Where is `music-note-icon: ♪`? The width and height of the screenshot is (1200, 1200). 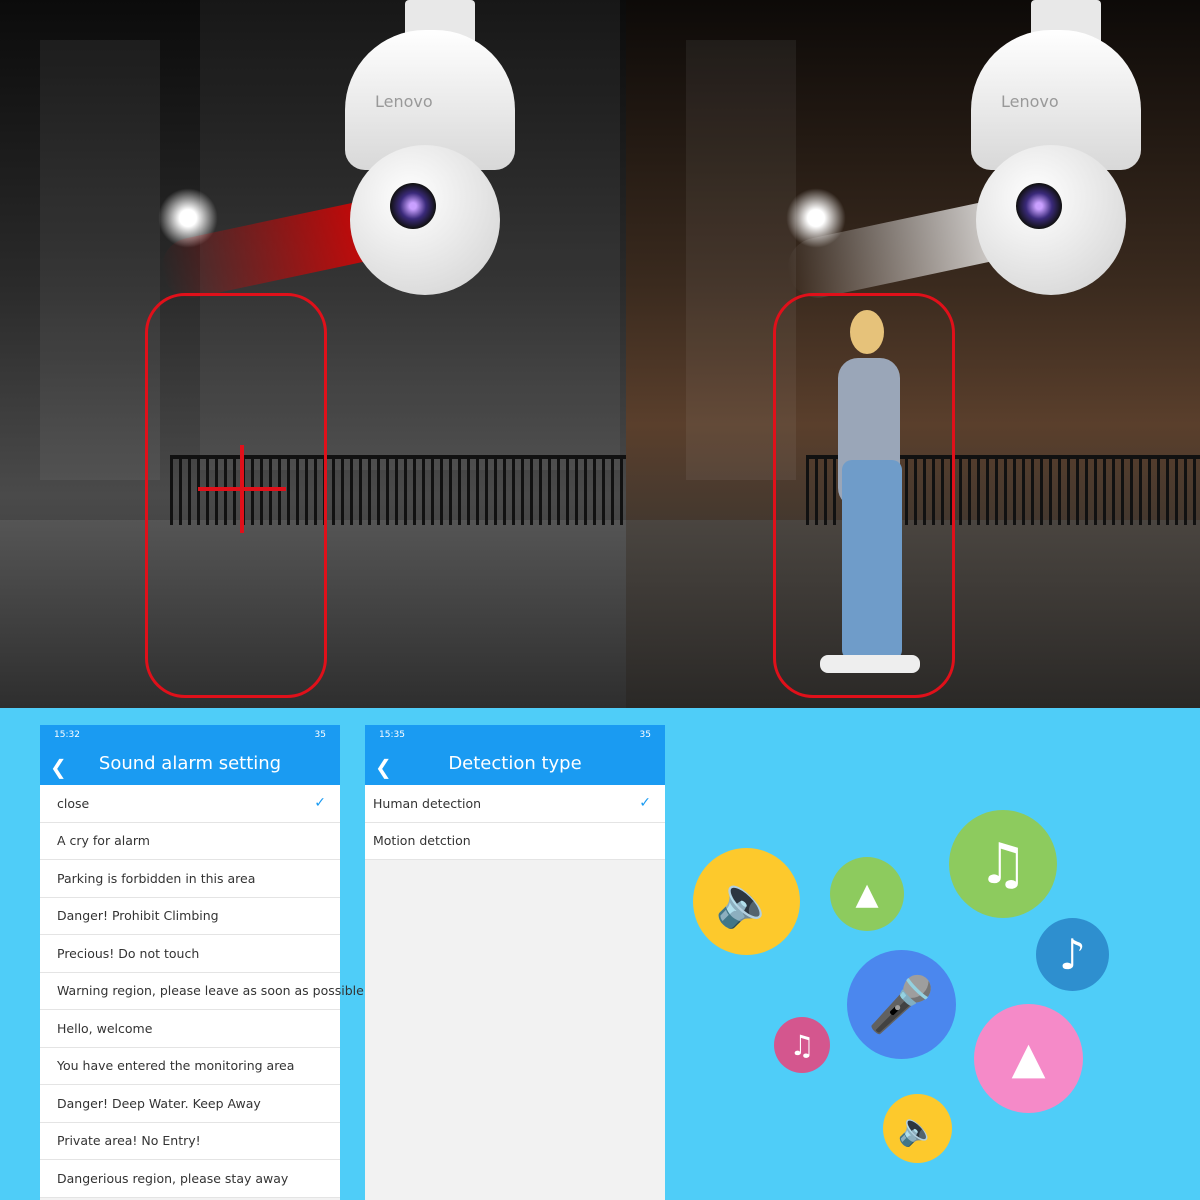
music-note-icon: ♪ is located at coordinates (1072, 954).